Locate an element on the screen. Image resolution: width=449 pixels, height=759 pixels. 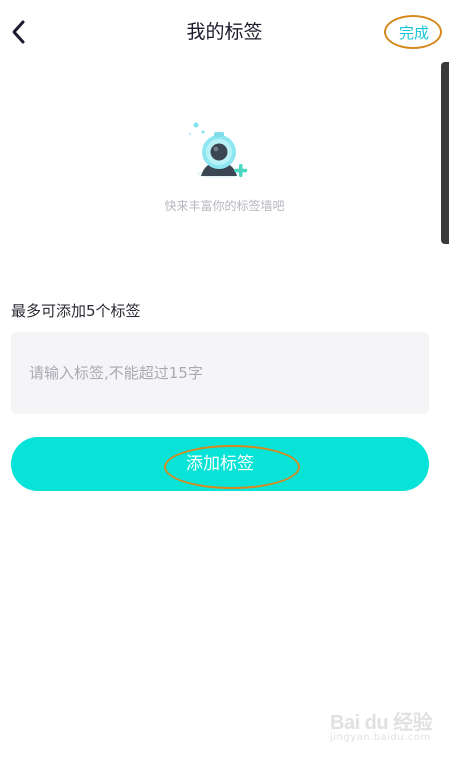
add-tag-button: 添加标签 is located at coordinates (220, 464).